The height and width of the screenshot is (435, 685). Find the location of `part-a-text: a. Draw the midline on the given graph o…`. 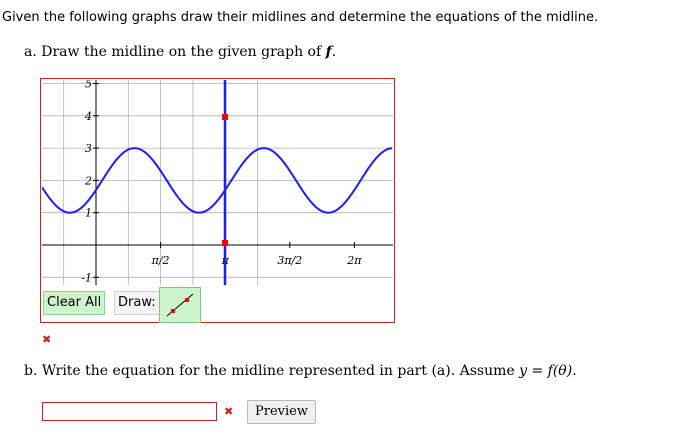

part-a-text: a. Draw the midline on the given graph o… is located at coordinates (175, 52).